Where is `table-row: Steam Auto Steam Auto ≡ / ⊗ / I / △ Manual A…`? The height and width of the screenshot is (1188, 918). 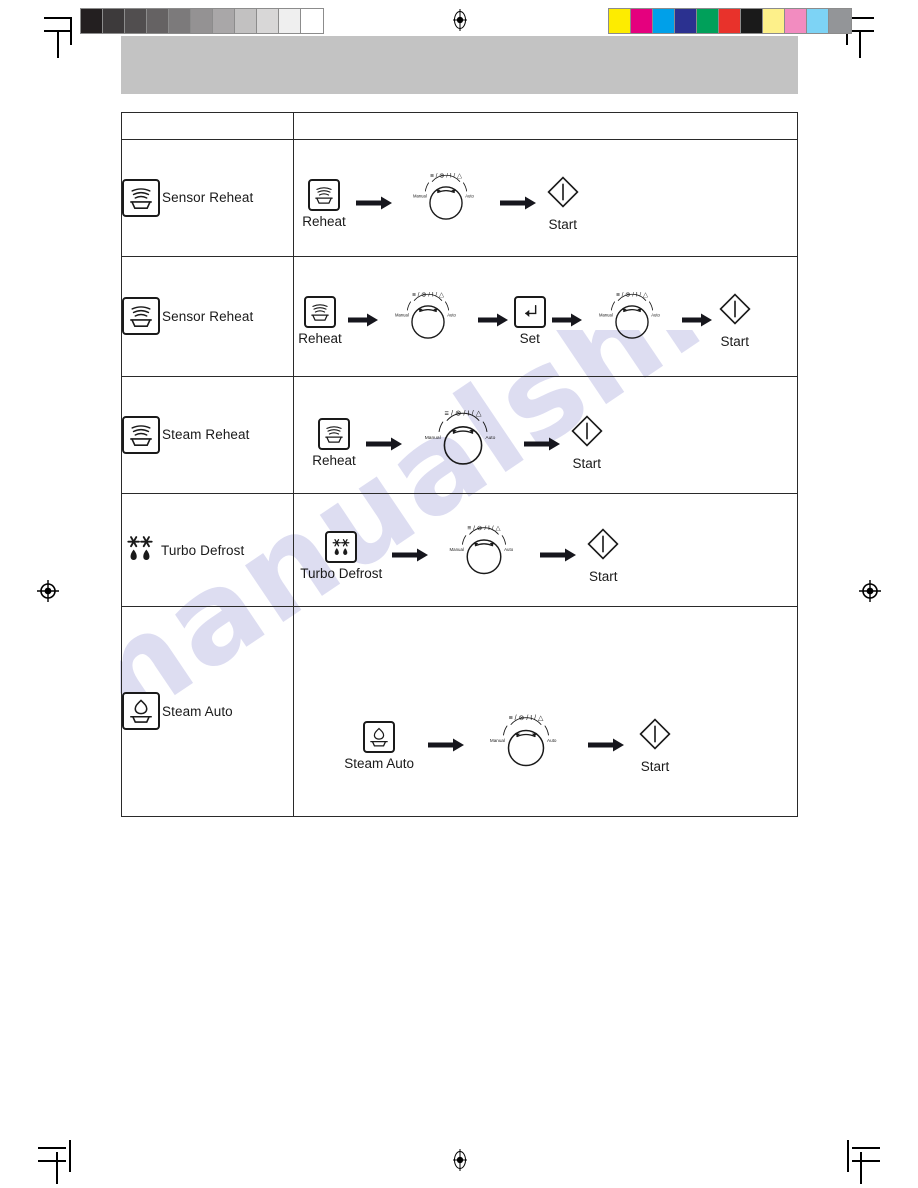 table-row: Steam Auto Steam Auto ≡ / ⊗ / I / △ Manual A… is located at coordinates (459, 711).